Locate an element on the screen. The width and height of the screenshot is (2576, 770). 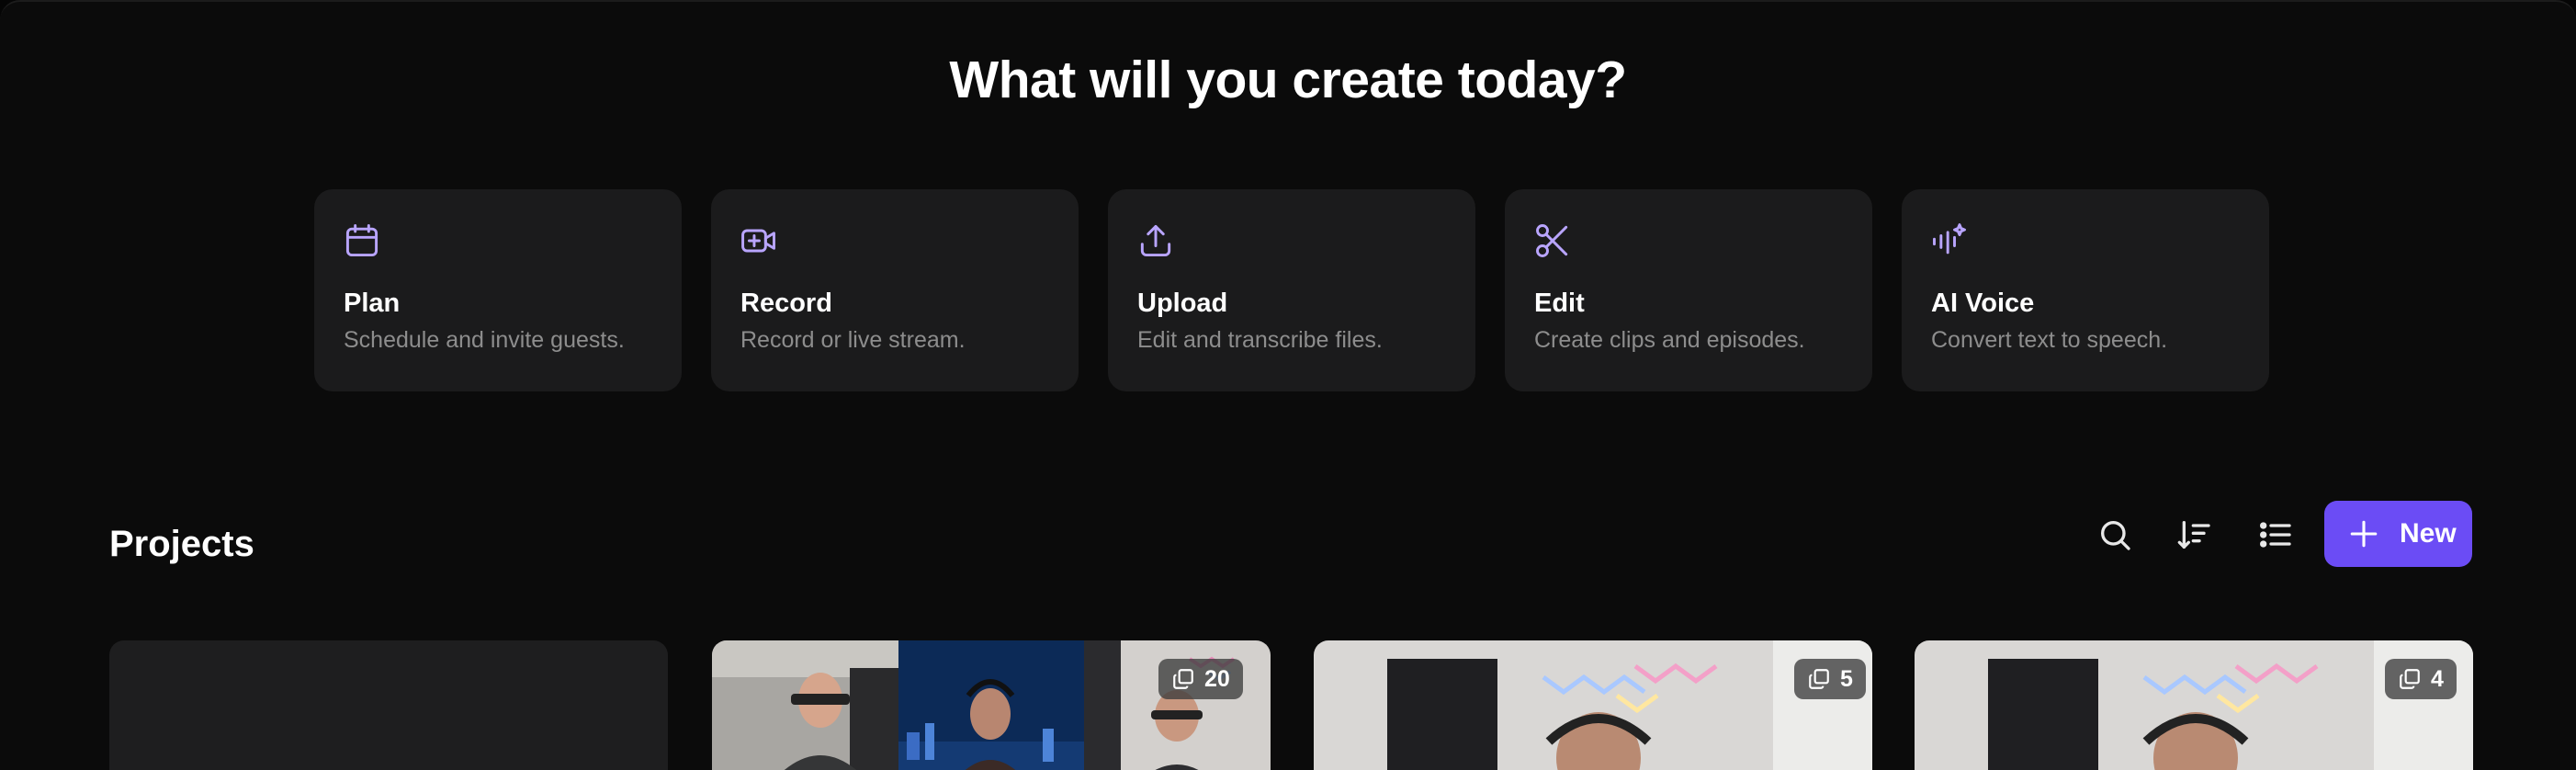
project-tile: 5 is located at coordinates (1593, 705).